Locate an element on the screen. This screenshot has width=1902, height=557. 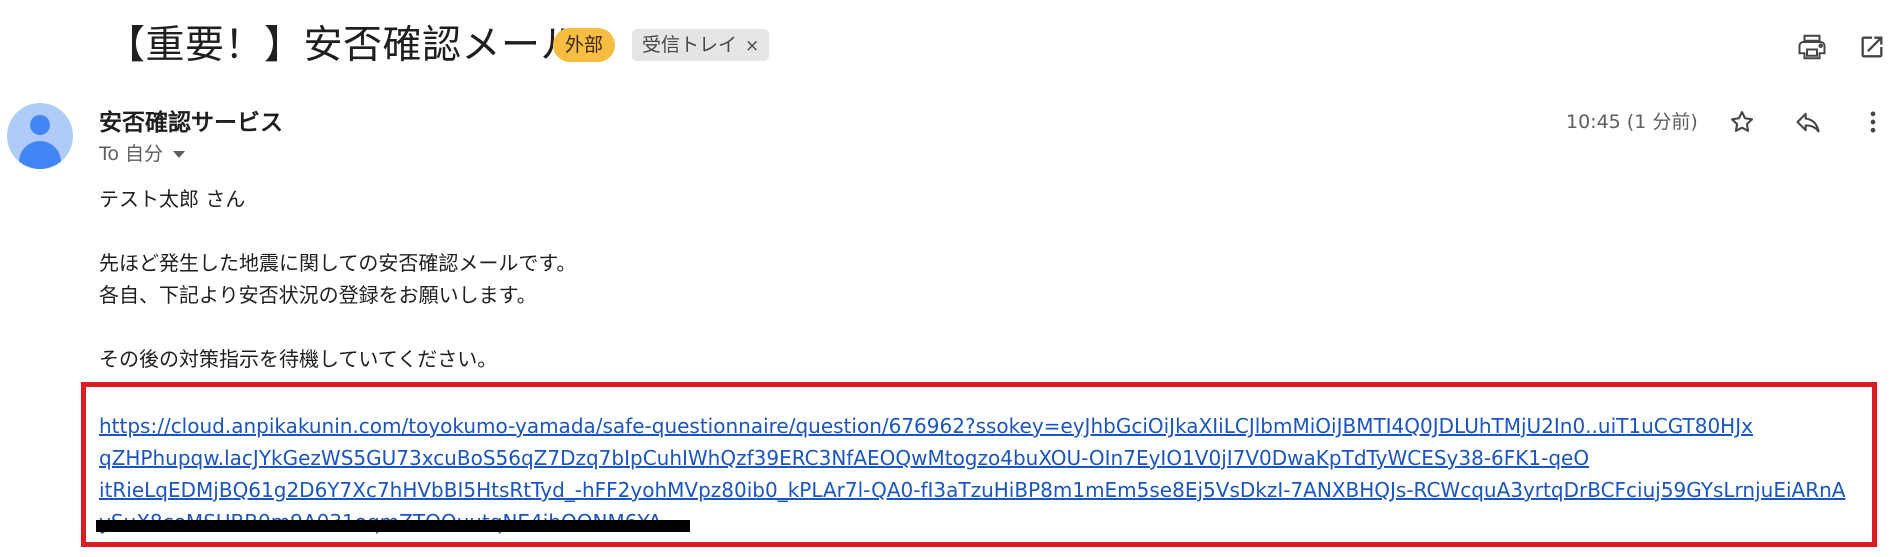
external-label-badge: 外部 is located at coordinates (584, 45).